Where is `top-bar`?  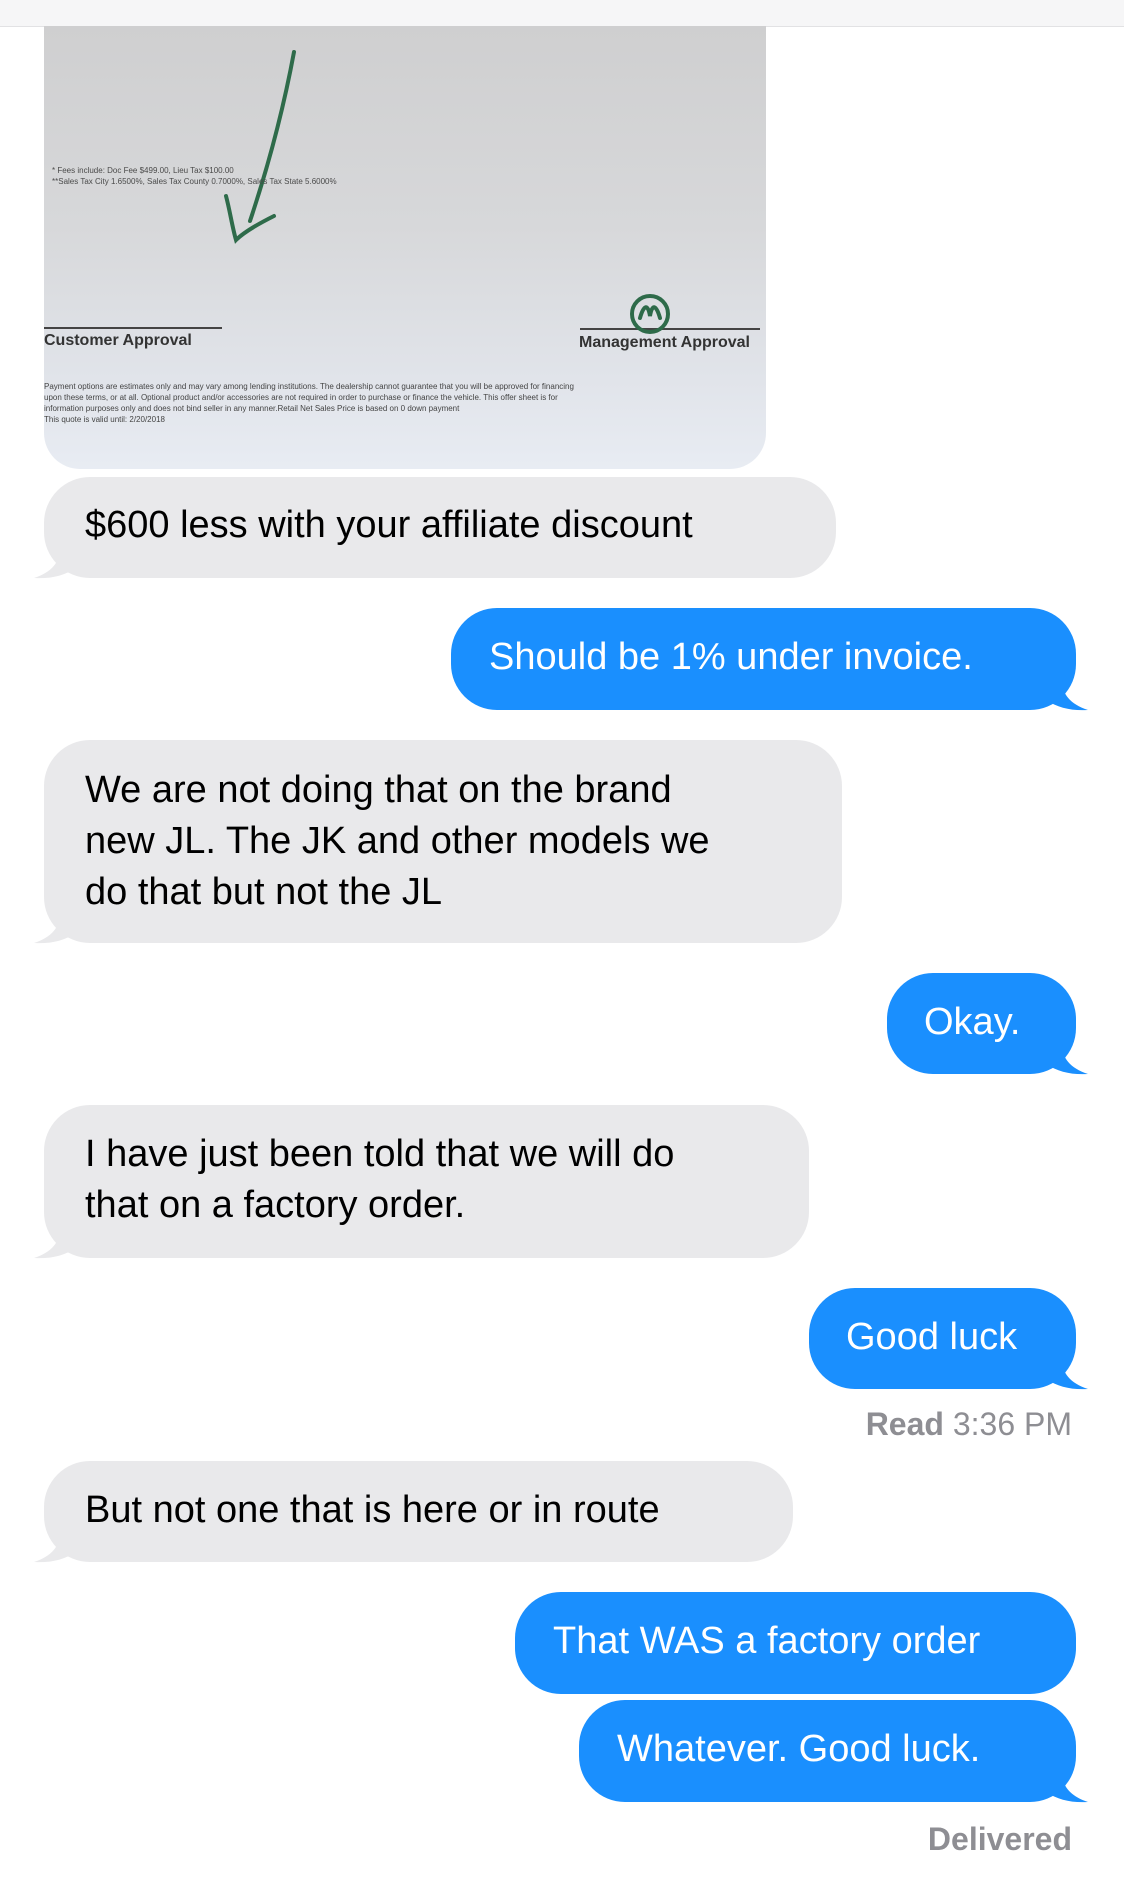 top-bar is located at coordinates (562, 13).